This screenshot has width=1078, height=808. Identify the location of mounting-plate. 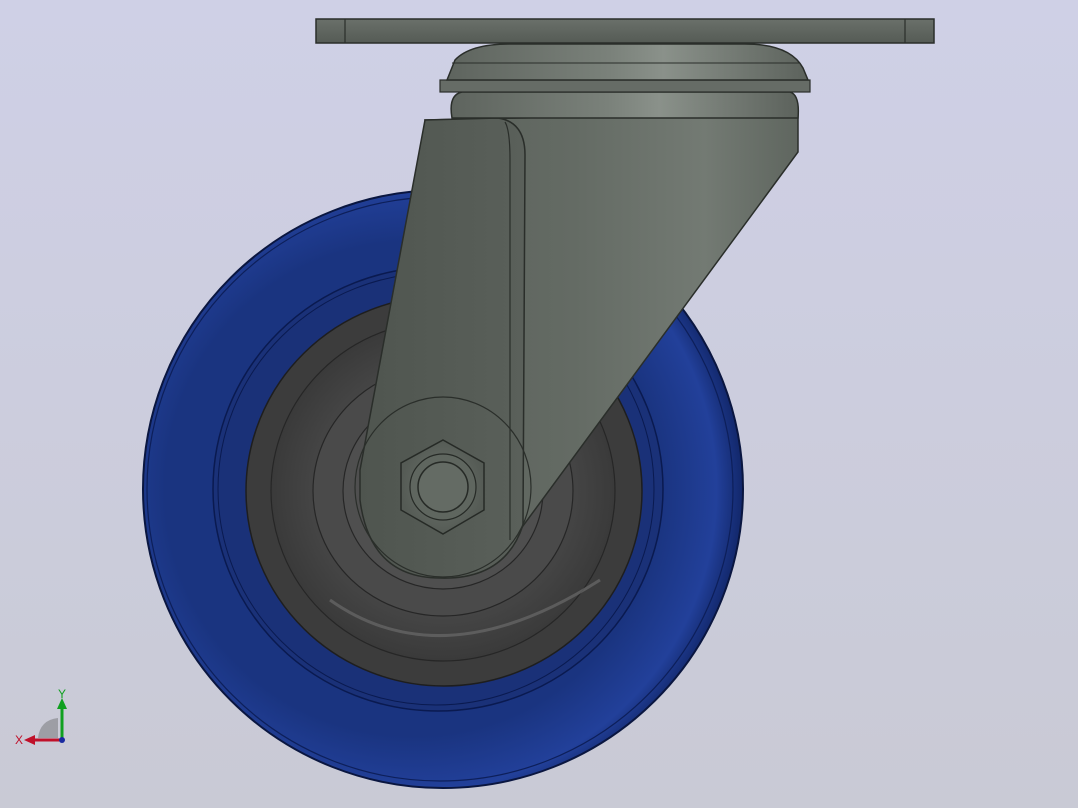
(625, 31).